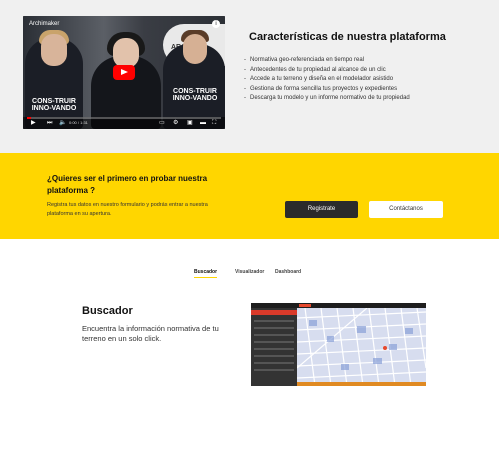 The height and width of the screenshot is (451, 499). What do you see at coordinates (347, 37) in the screenshot?
I see `features-title: Características de nuestra plataforma` at bounding box center [347, 37].